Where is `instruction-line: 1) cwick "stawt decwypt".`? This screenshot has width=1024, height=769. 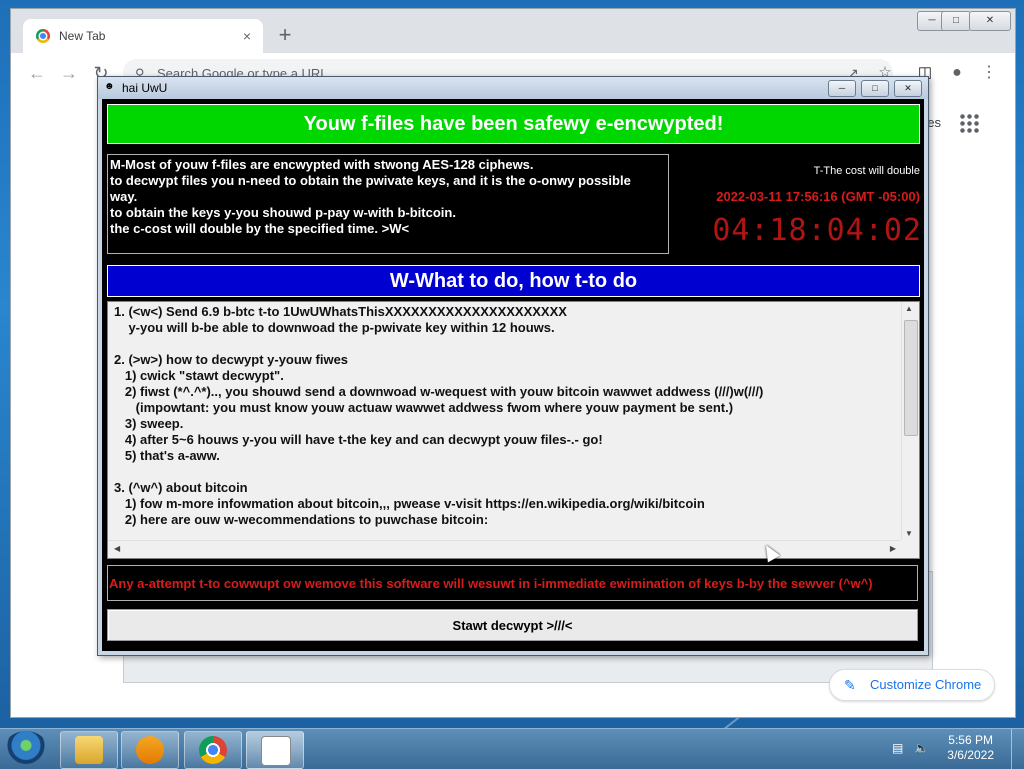
instruction-line: 1) cwick "stawt decwypt". is located at coordinates (199, 375).